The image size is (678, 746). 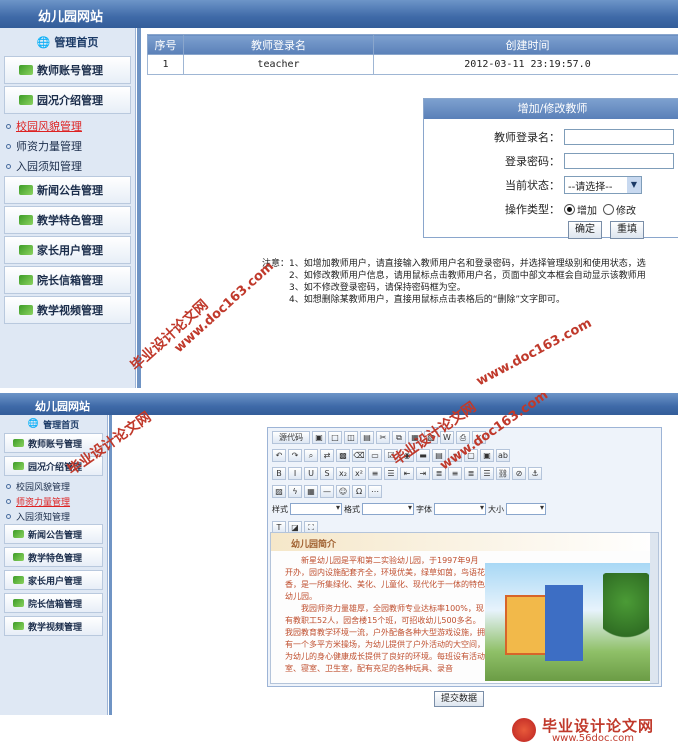 I want to click on doc-scrollbar, so click(x=654, y=608).